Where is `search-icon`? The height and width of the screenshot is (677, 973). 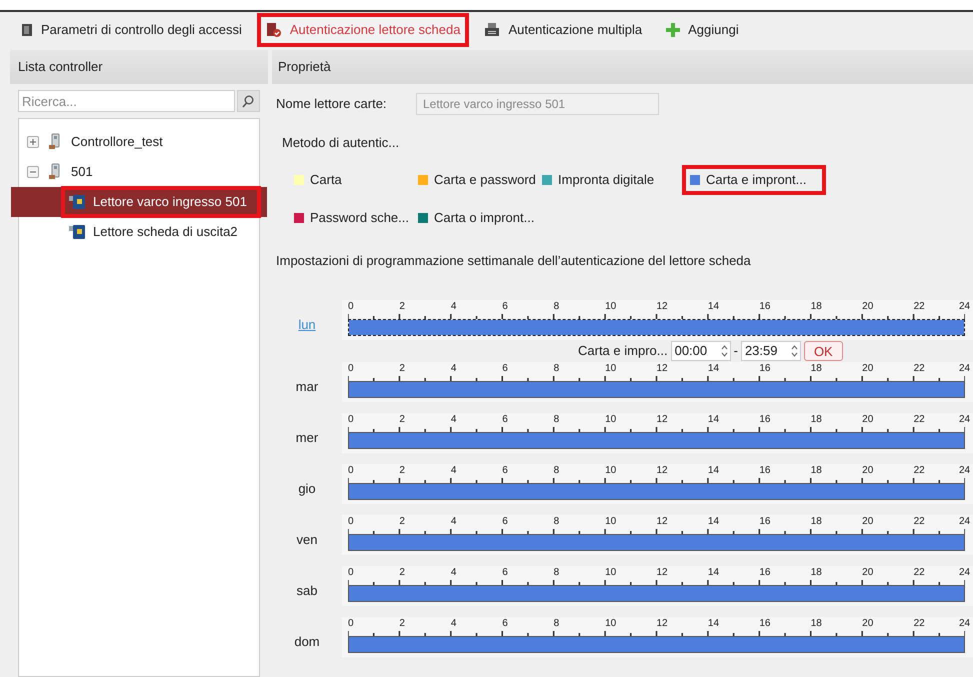 search-icon is located at coordinates (248, 101).